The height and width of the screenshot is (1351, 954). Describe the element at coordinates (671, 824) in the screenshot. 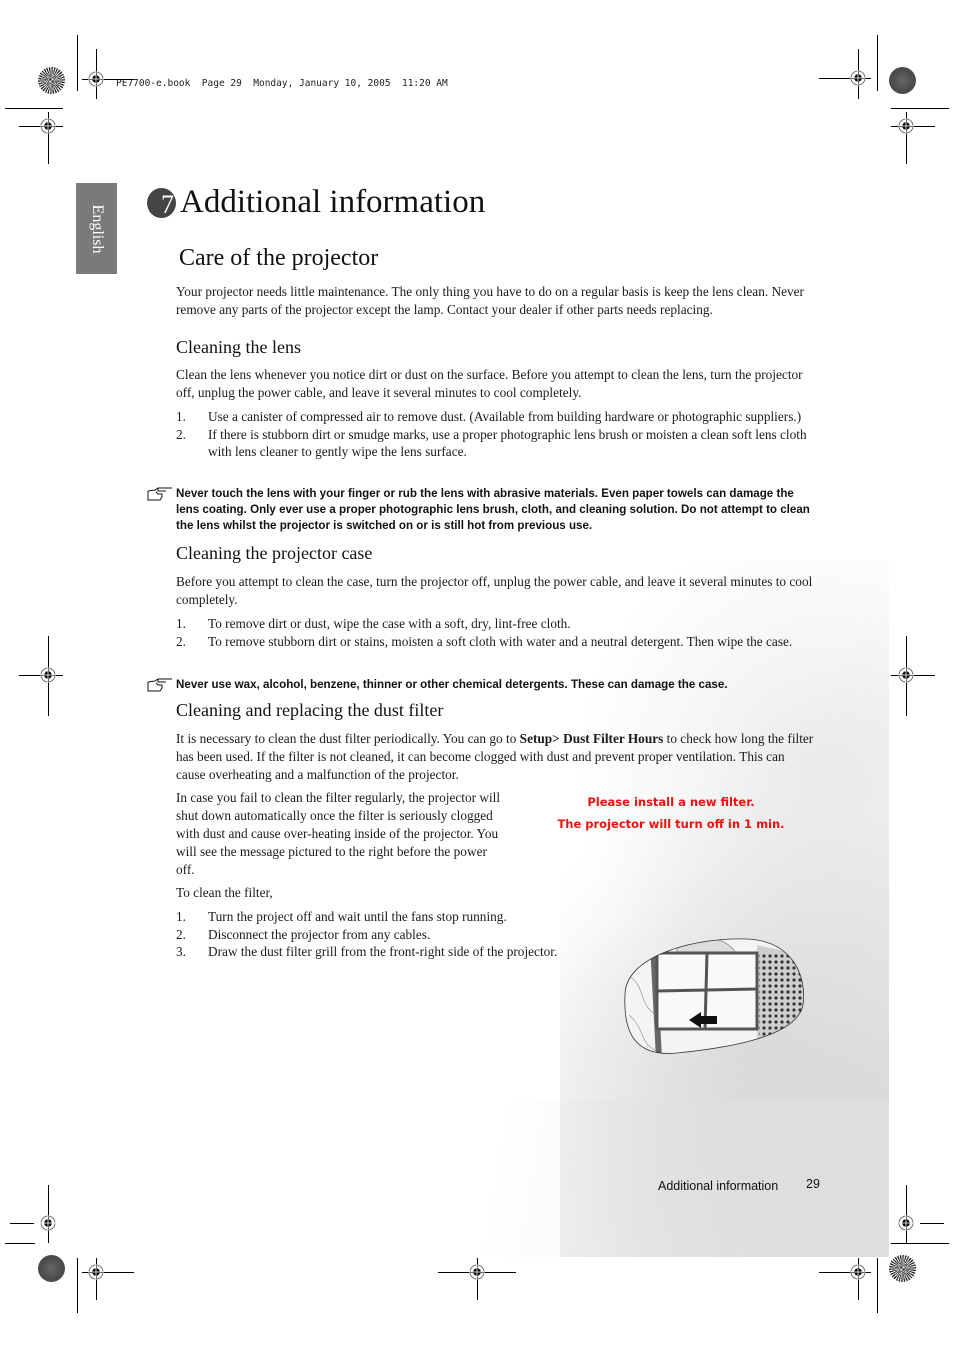

I see `osd-message-line-2: The projector will turn off in 1 min.` at that location.